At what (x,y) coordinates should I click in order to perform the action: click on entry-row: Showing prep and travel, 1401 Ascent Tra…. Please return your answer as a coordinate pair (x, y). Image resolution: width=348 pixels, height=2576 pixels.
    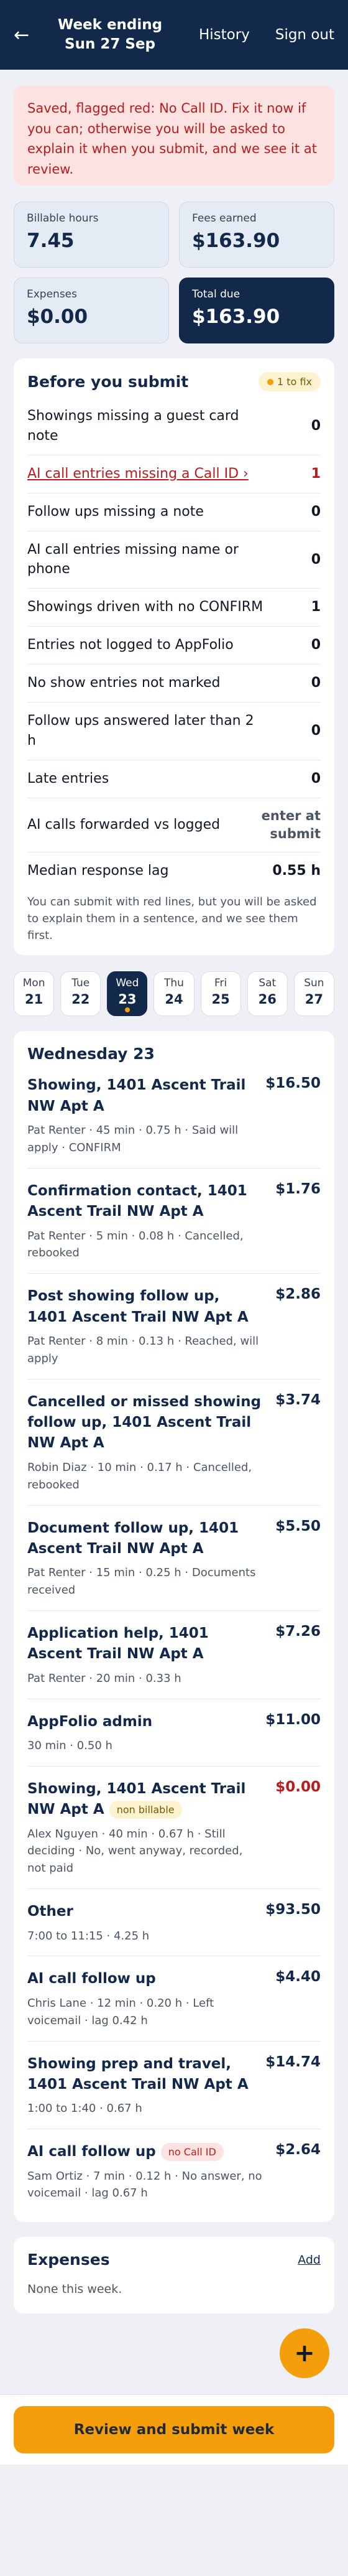
    Looking at the image, I should click on (174, 2086).